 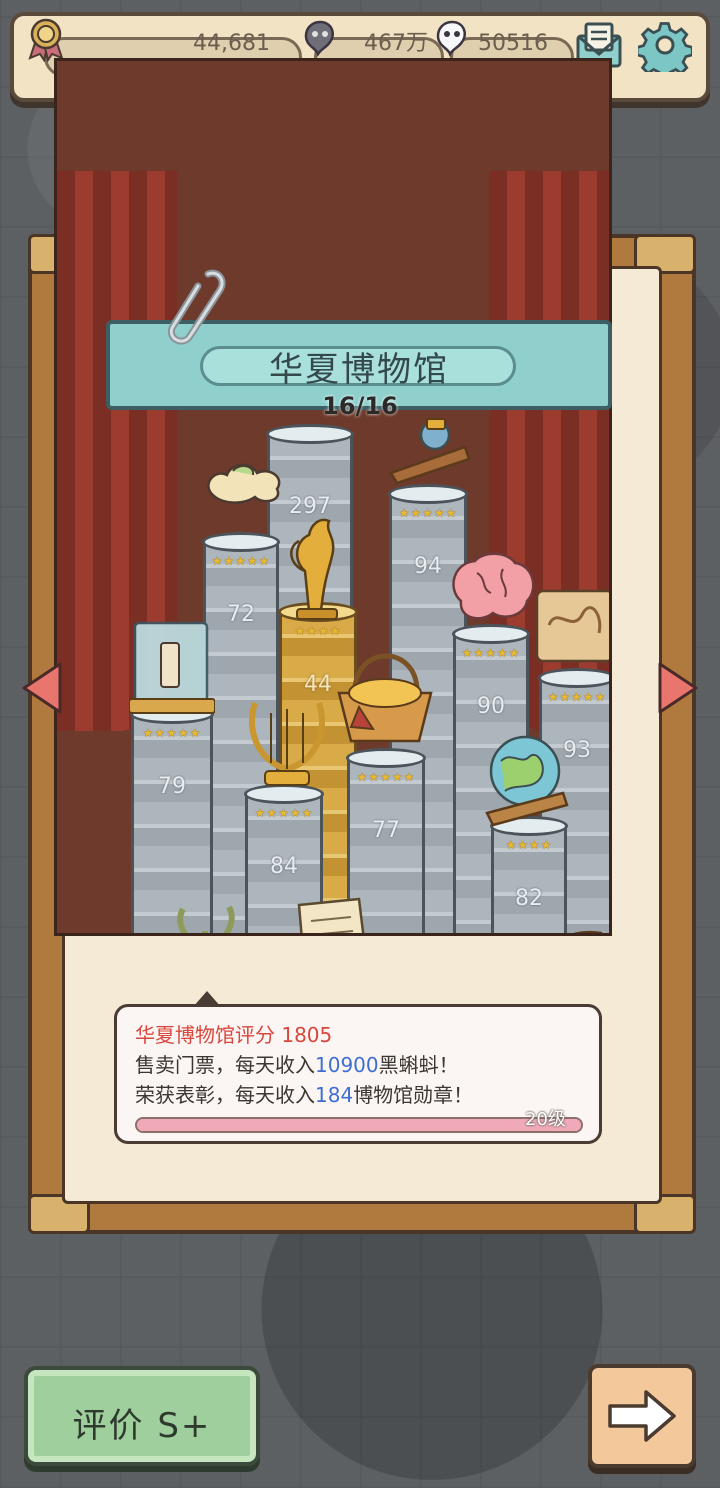 What do you see at coordinates (307, 1035) in the screenshot?
I see `rating-value: 1805` at bounding box center [307, 1035].